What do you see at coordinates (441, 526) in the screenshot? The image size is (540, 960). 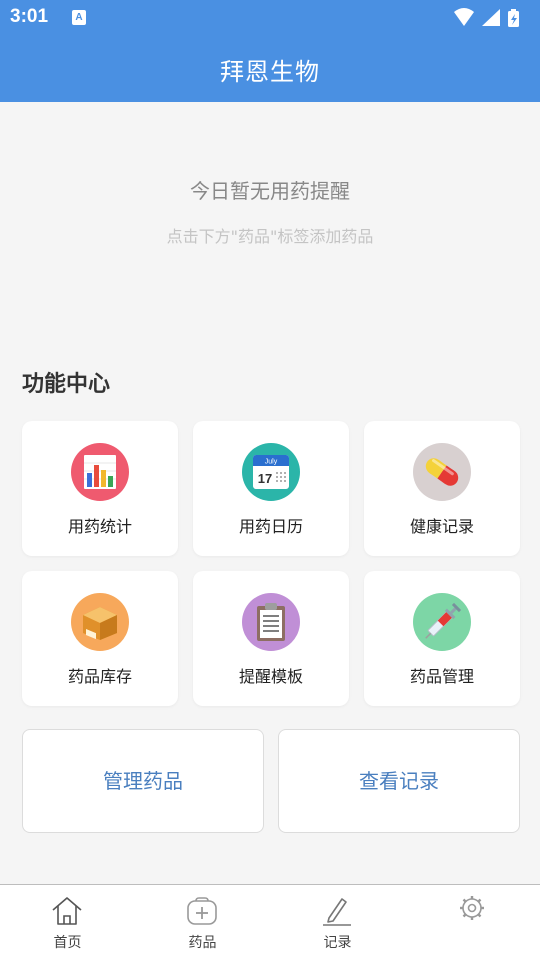 I see `card-label: 健康记录` at bounding box center [441, 526].